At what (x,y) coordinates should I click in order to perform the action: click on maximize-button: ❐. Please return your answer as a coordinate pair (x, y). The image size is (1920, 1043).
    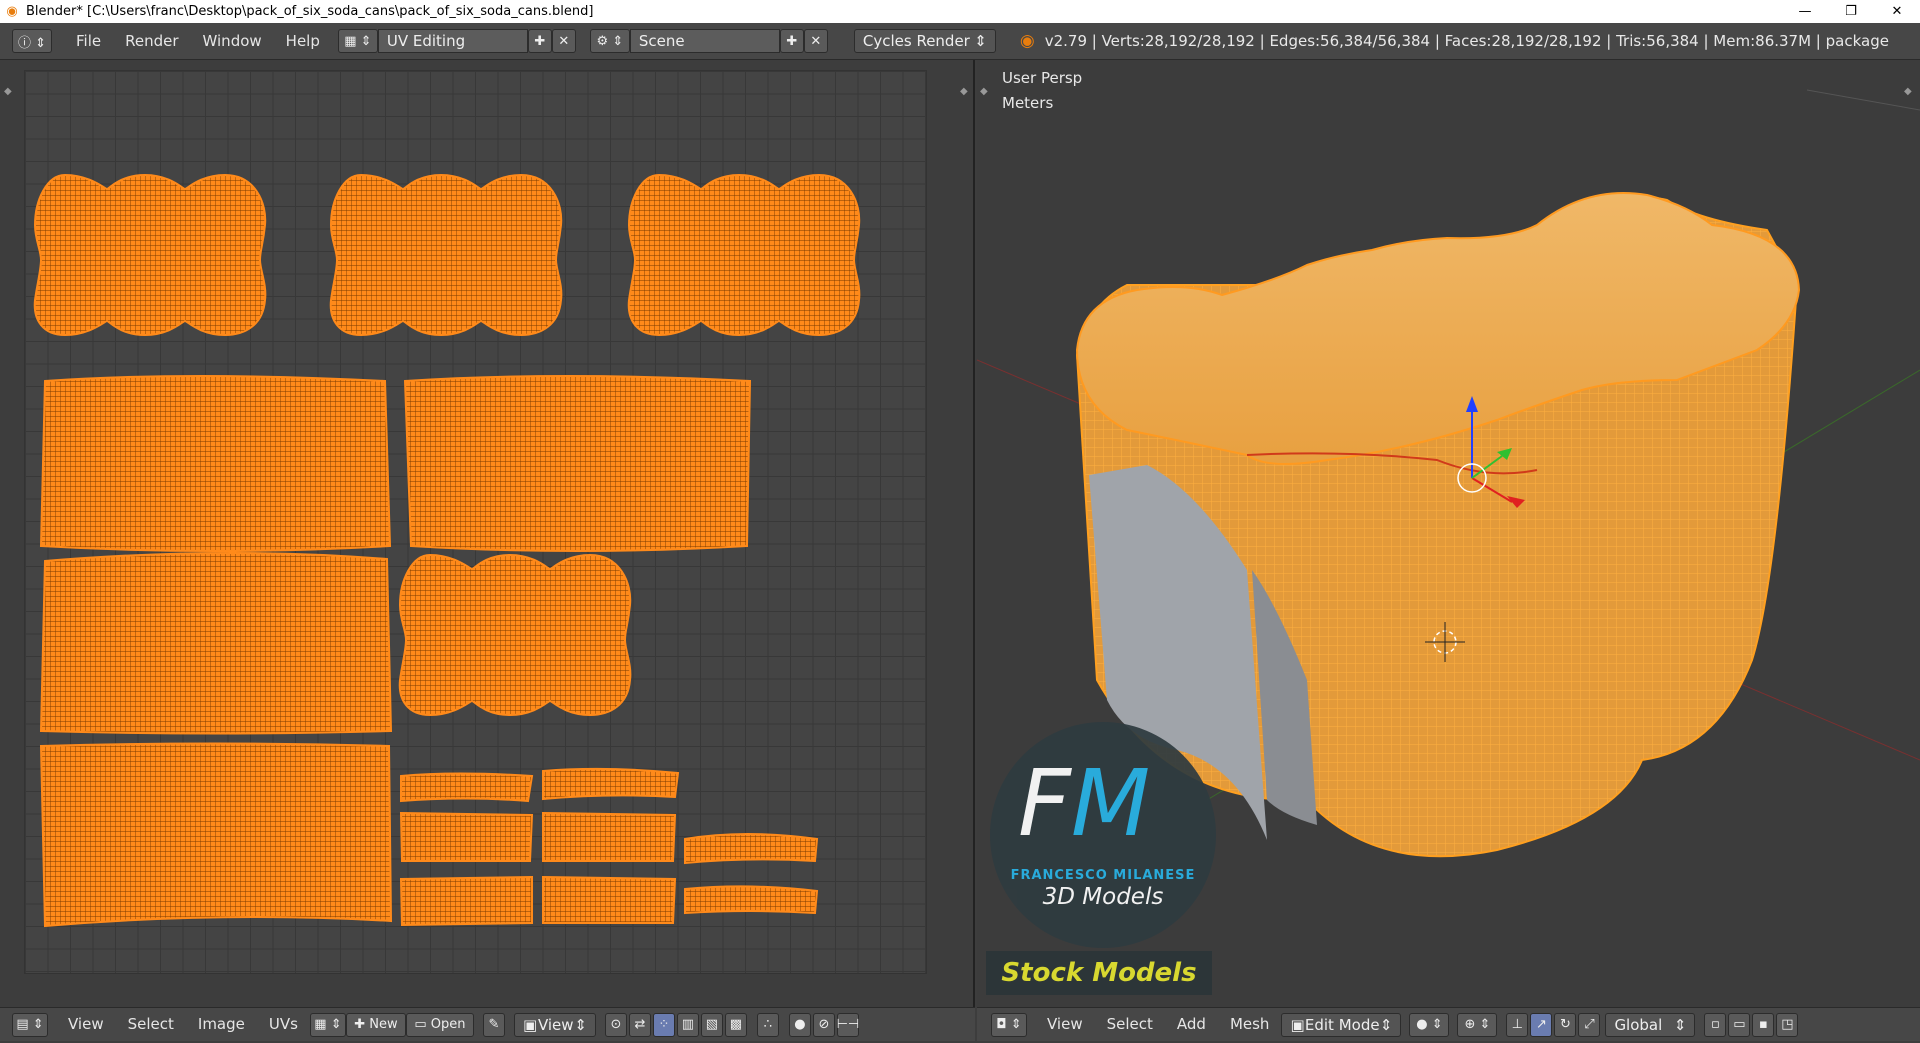
    Looking at the image, I should click on (1851, 11).